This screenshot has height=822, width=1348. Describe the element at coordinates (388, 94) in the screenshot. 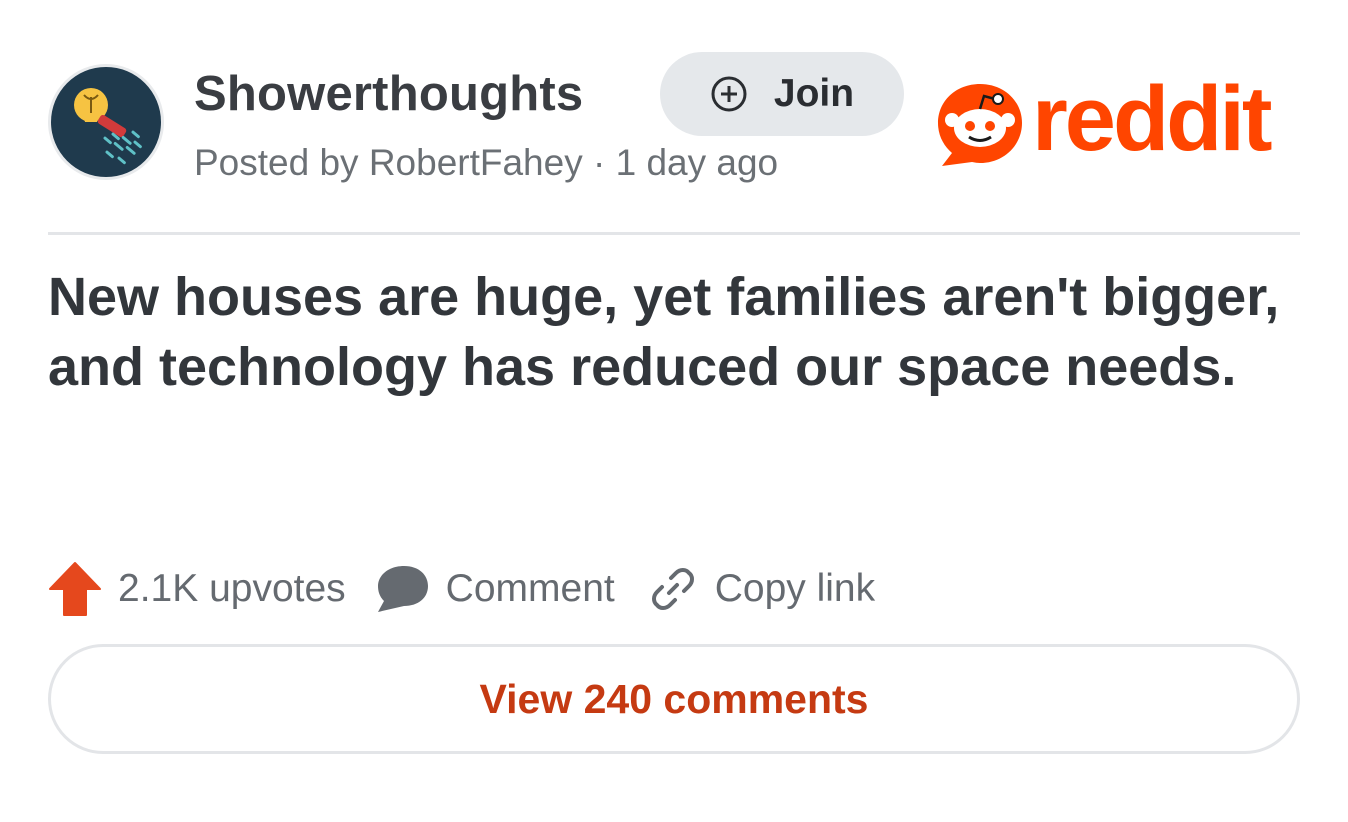

I see `subreddit-name: Showerthoughts` at that location.